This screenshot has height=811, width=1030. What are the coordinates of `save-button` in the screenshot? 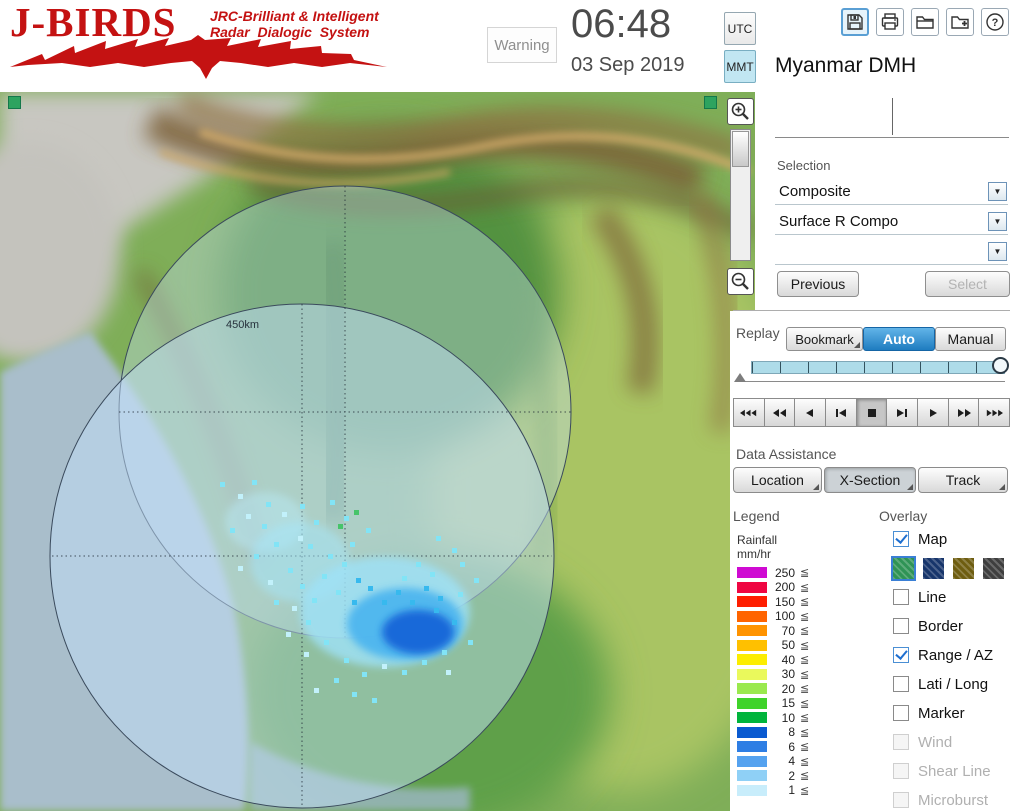 It's located at (855, 22).